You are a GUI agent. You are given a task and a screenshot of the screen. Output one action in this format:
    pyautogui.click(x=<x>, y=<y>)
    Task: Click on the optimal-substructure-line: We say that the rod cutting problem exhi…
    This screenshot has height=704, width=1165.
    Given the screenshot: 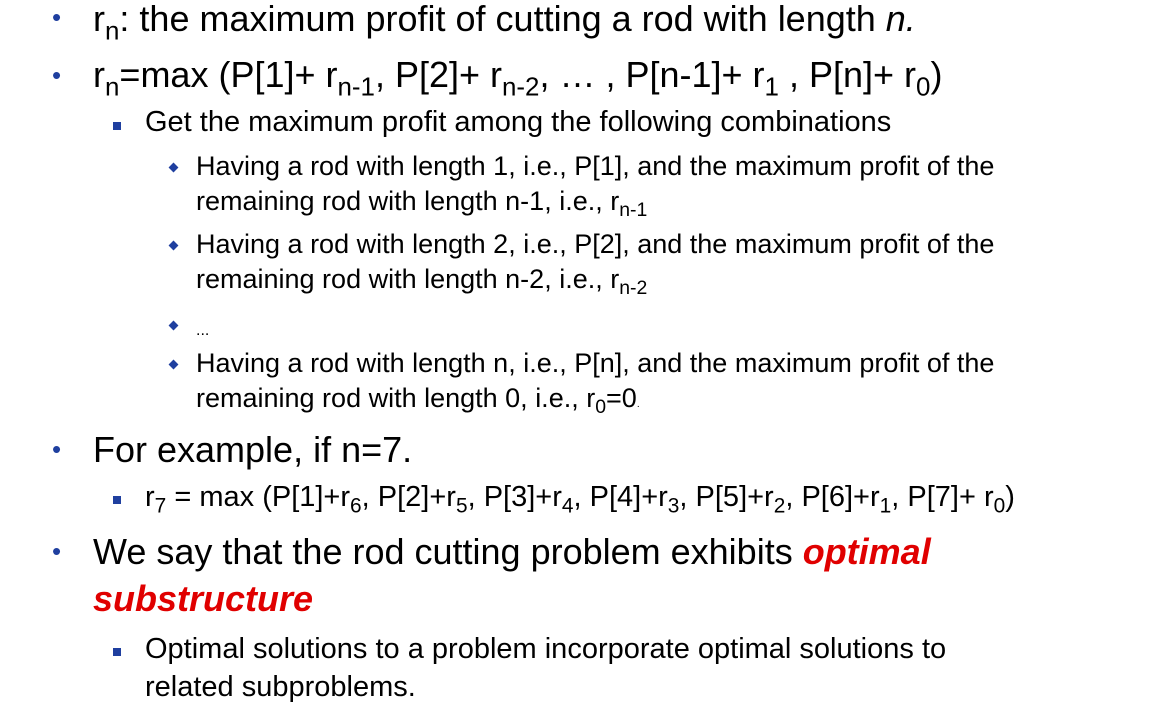 What is the action you would take?
    pyautogui.click(x=512, y=551)
    